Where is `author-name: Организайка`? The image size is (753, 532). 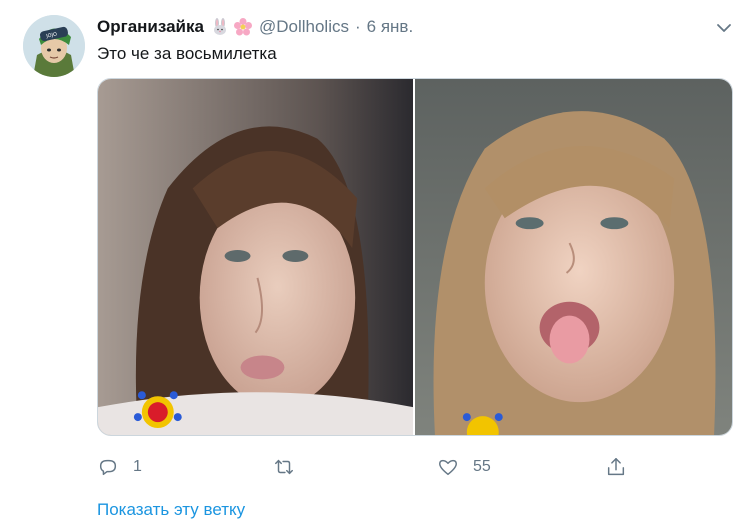
author-name: Организайка is located at coordinates (150, 27).